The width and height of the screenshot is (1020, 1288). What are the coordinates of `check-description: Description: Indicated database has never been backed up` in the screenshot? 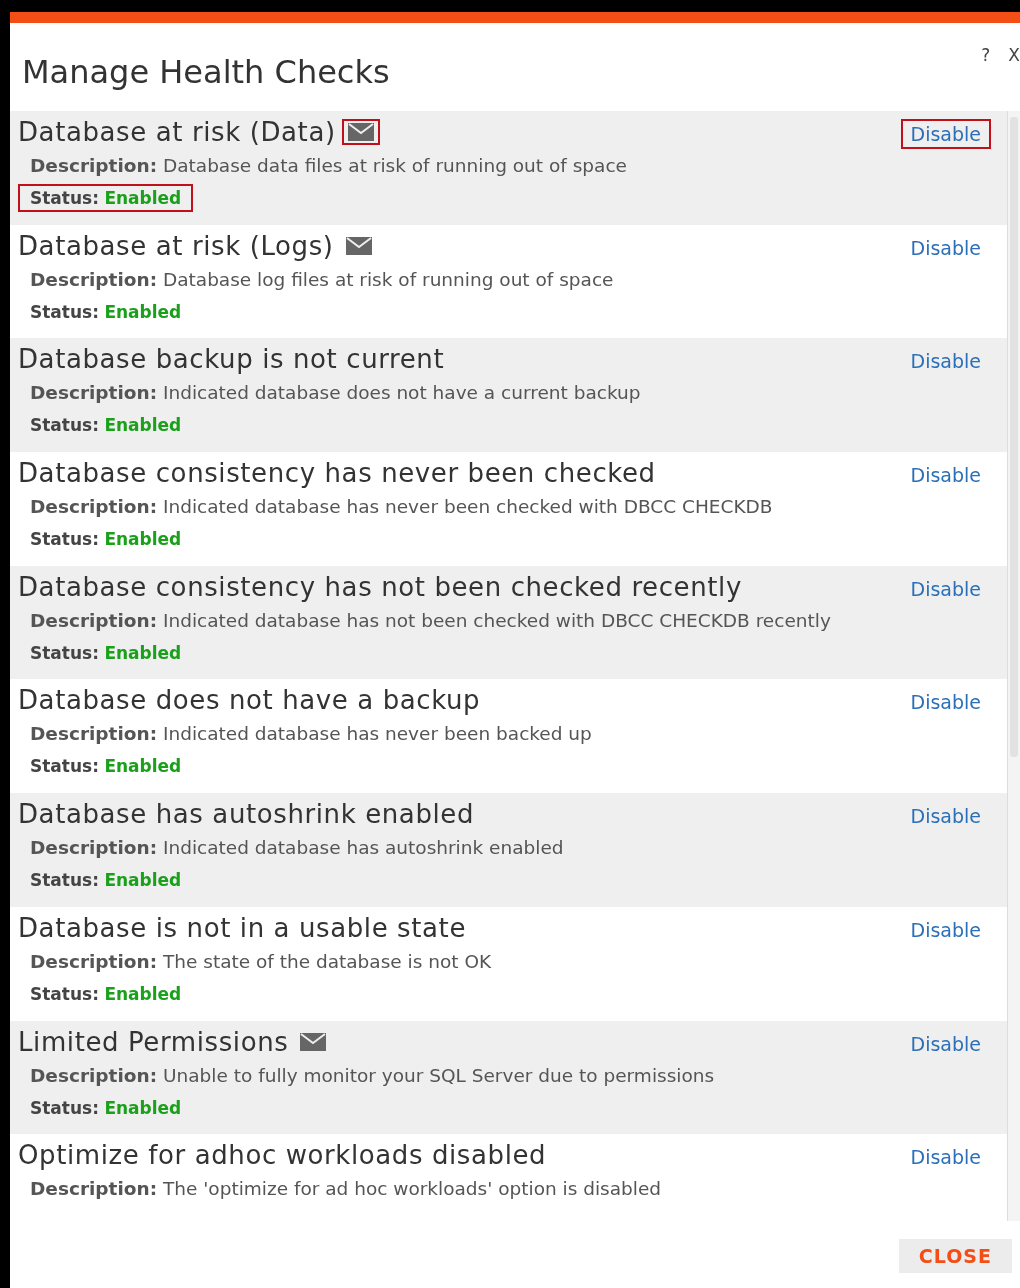 It's located at (311, 734).